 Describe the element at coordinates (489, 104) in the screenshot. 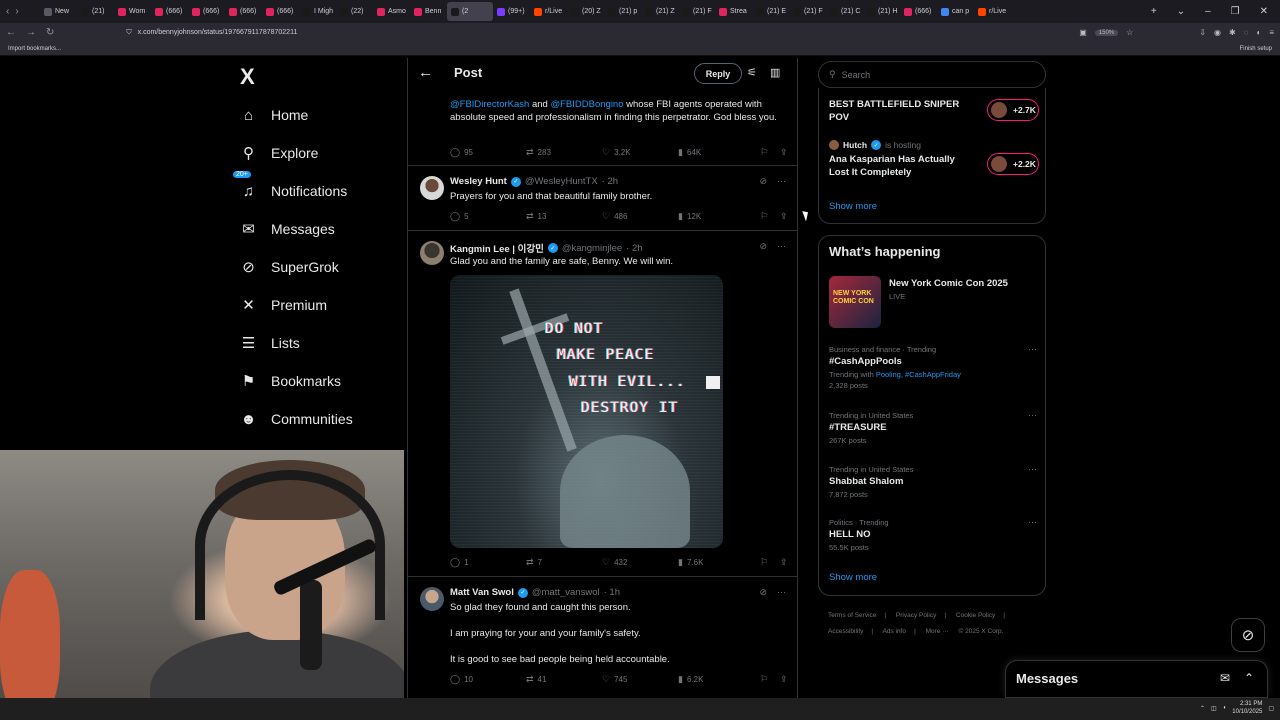

I see `mention-link: @FBIDirectorKash` at that location.